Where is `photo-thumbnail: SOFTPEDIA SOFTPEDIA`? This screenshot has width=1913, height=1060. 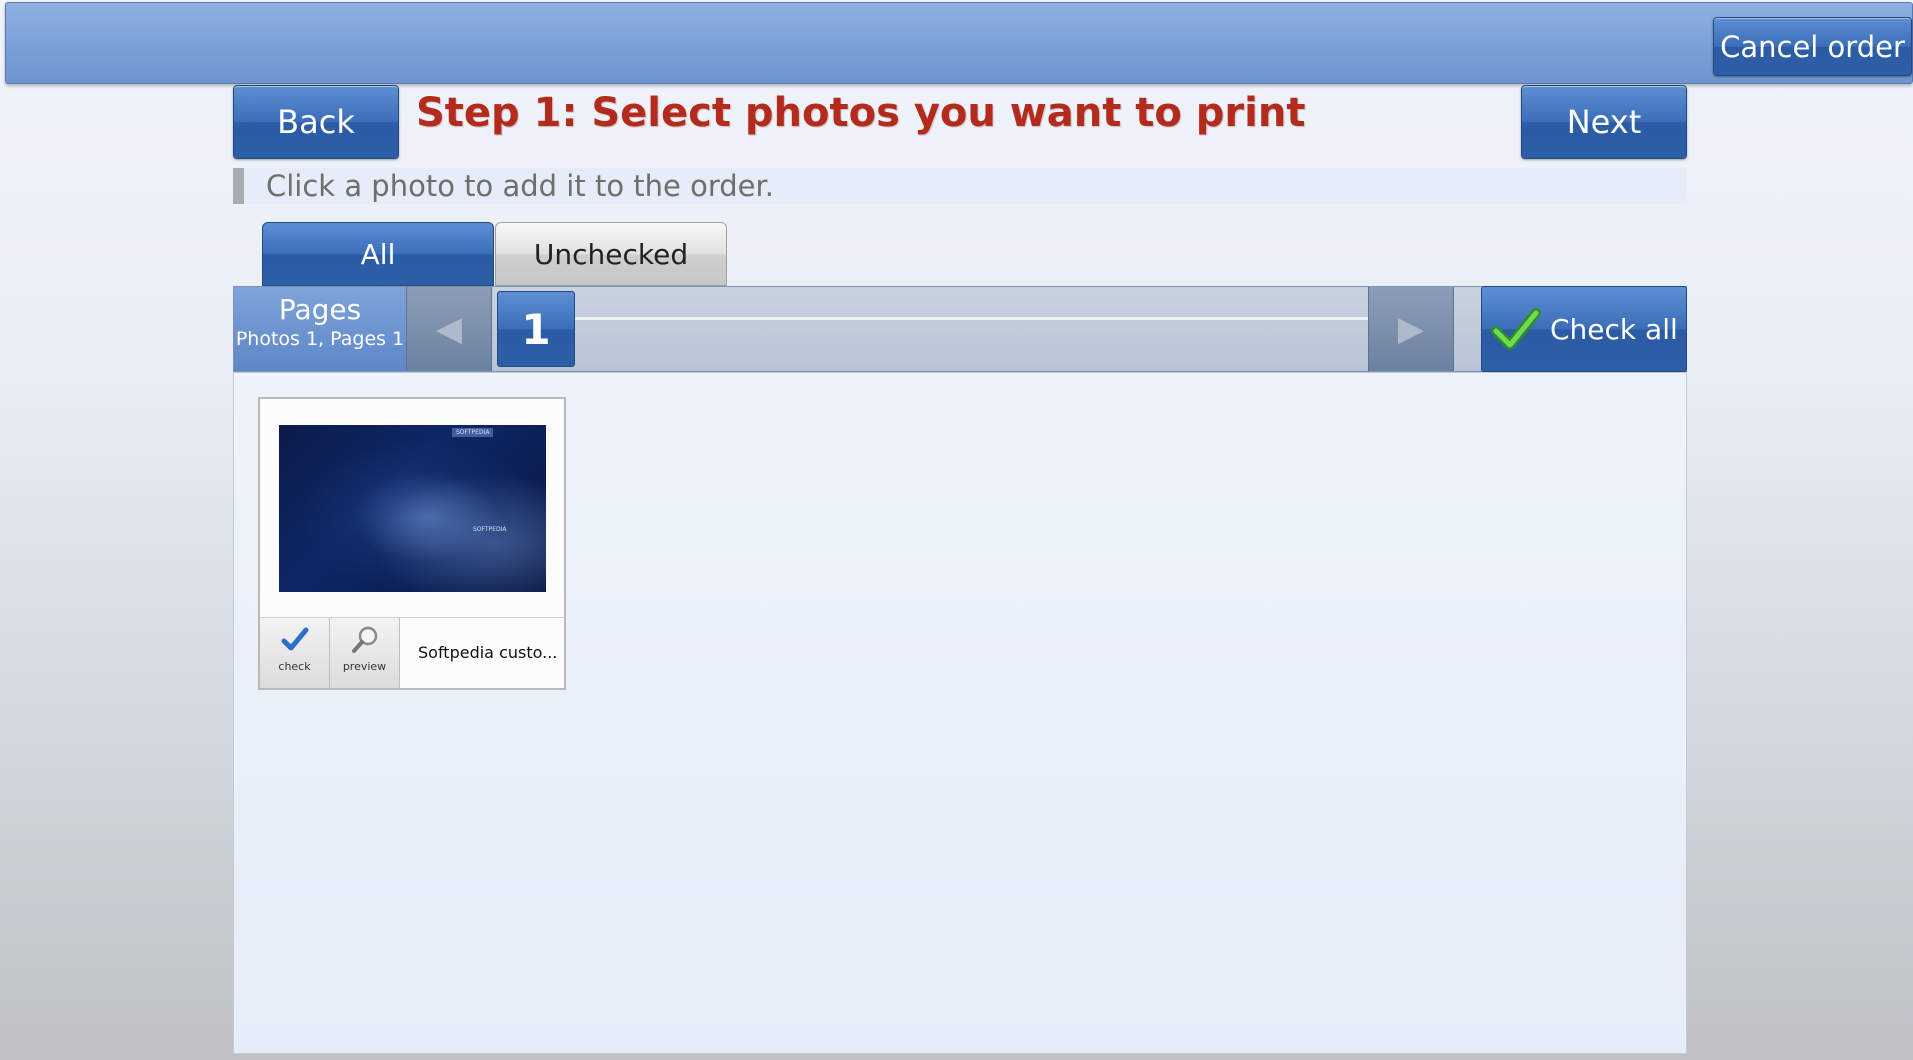
photo-thumbnail: SOFTPEDIA SOFTPEDIA is located at coordinates (412, 508).